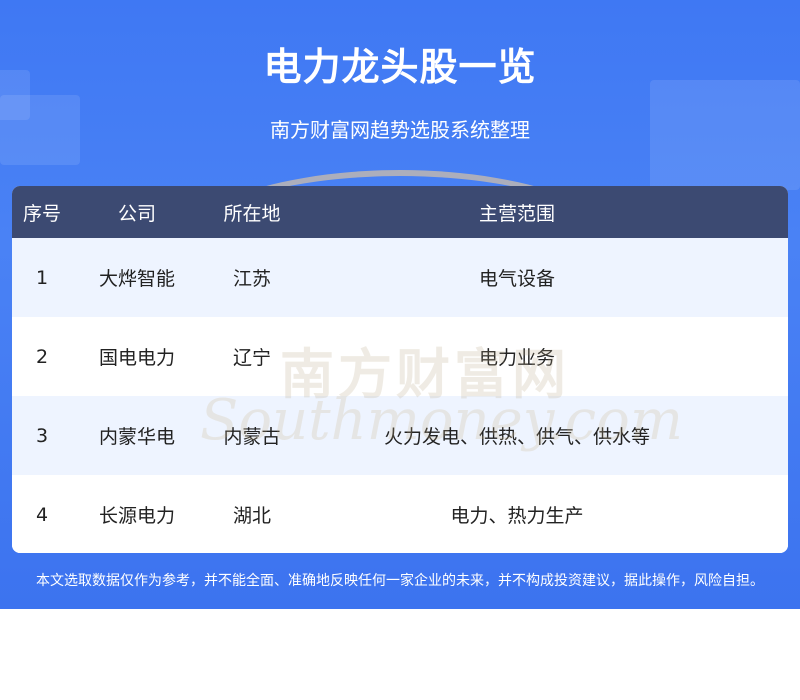 This screenshot has width=800, height=700. I want to click on row-location: 湖北, so click(251, 516).